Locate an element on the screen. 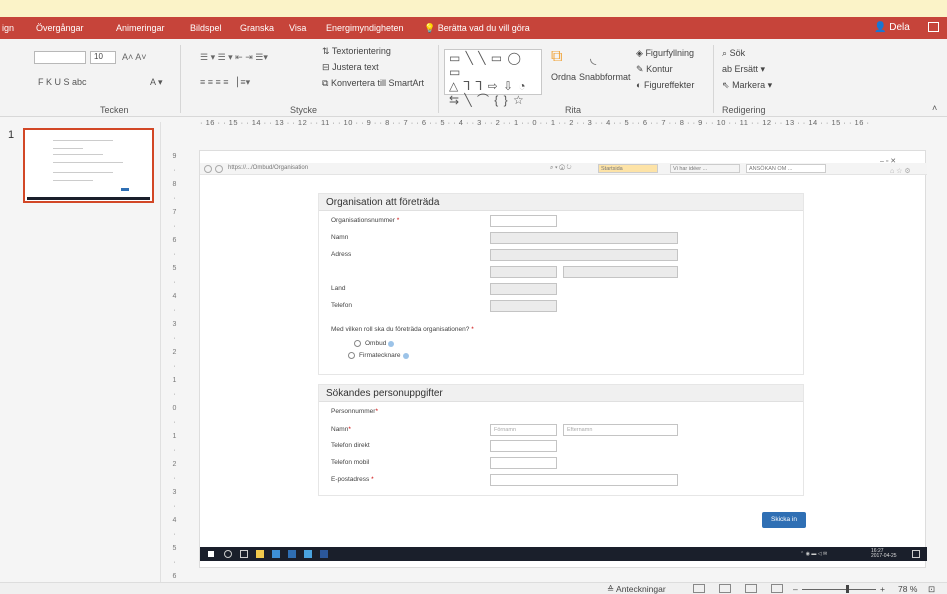 This screenshot has width=947, height=594. thumb-button is located at coordinates (125, 189).